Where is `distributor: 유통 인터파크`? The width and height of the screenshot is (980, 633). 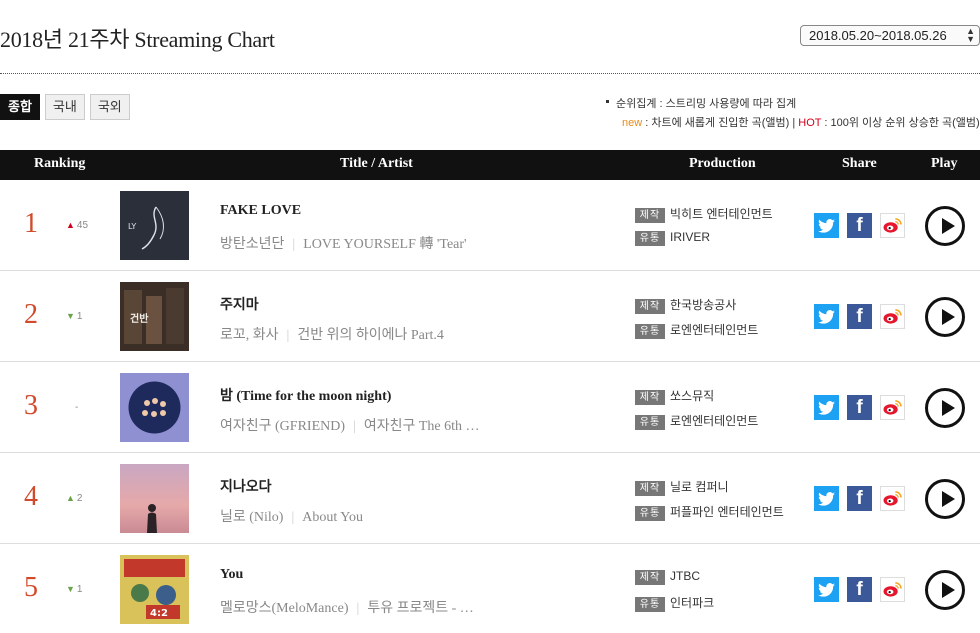
distributor: 유통 인터파크 is located at coordinates (674, 603).